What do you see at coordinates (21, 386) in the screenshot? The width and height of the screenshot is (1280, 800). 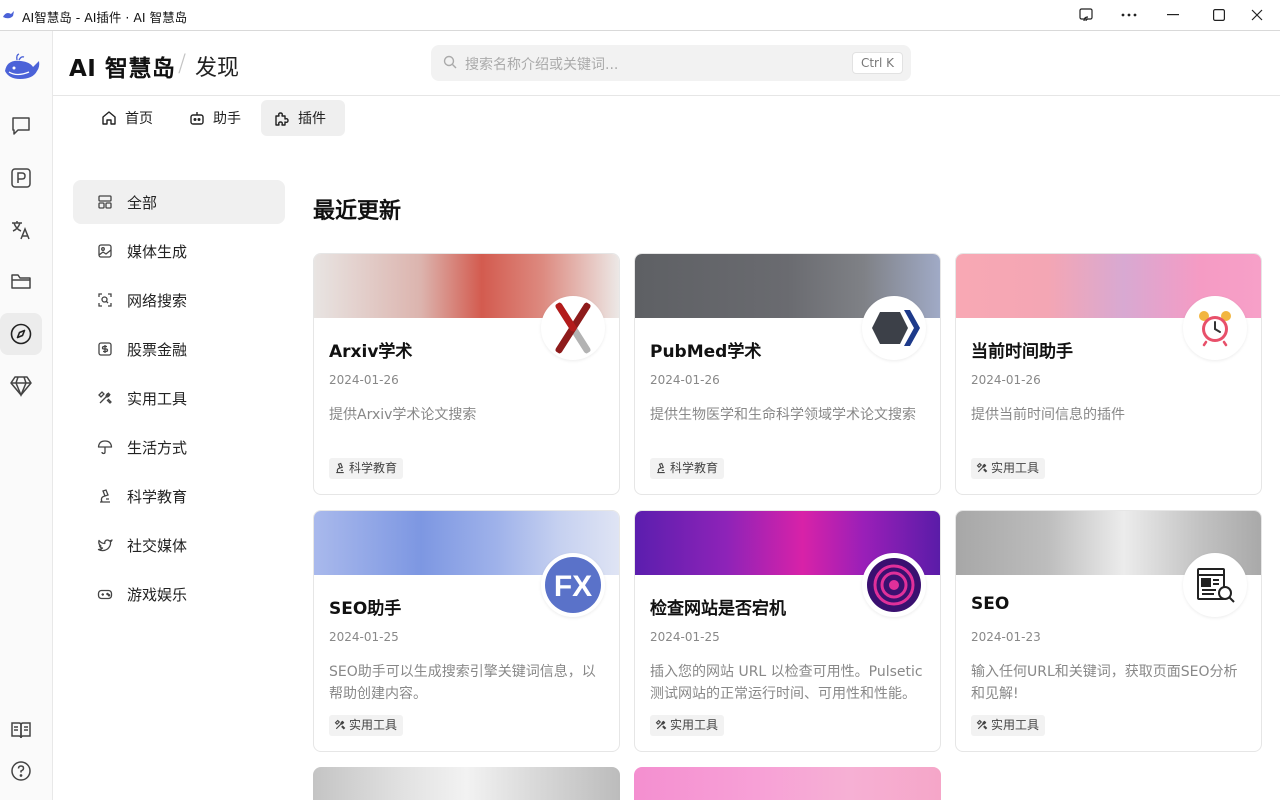 I see `premium-nav-button` at bounding box center [21, 386].